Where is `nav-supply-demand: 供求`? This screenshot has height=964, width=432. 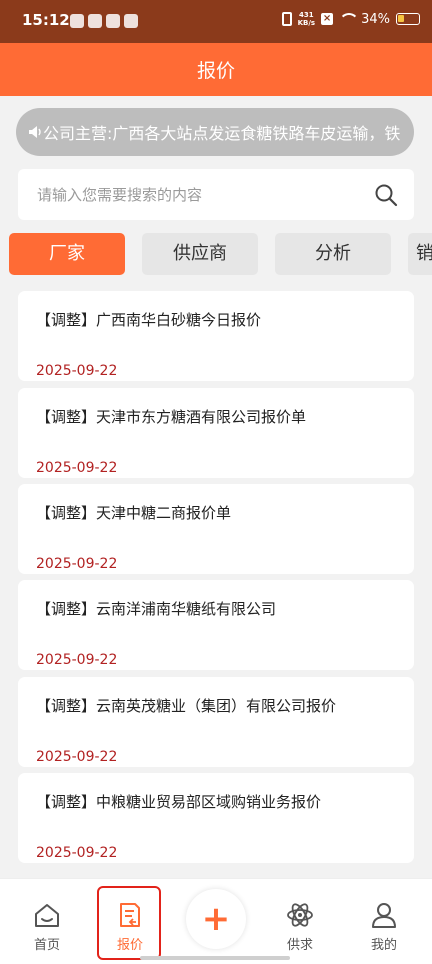 nav-supply-demand: 供求 is located at coordinates (300, 921).